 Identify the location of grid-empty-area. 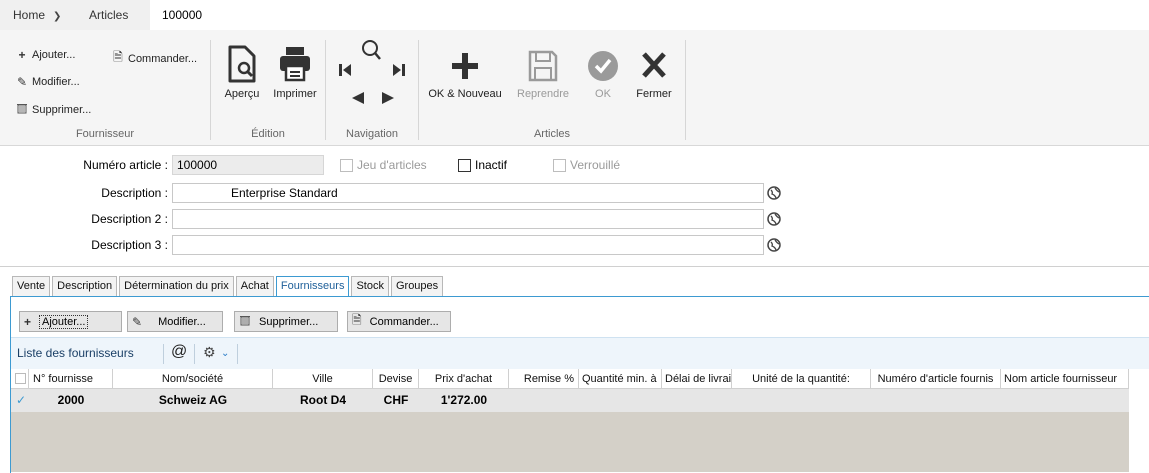
(570, 442).